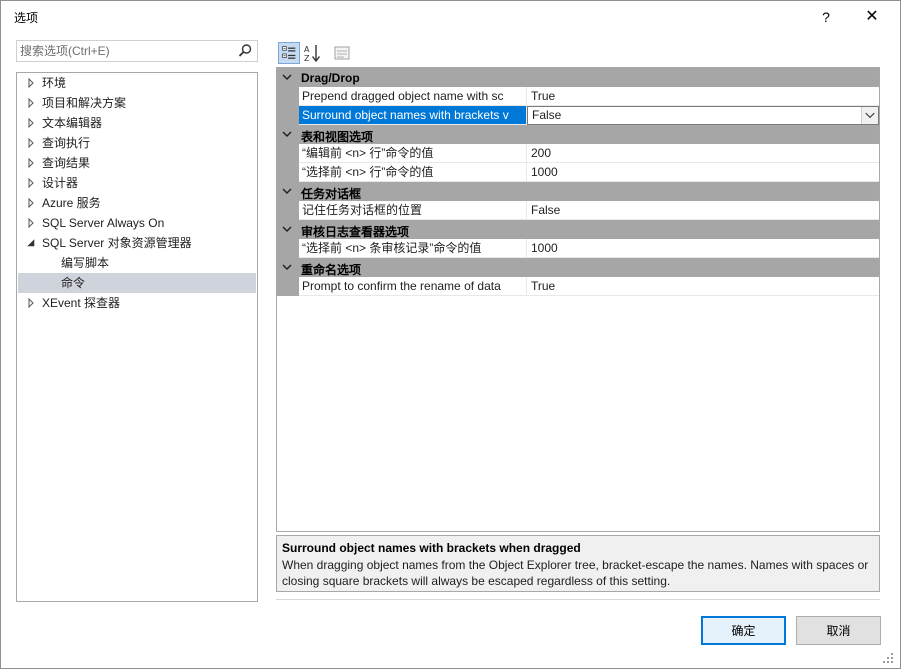 The image size is (901, 669). I want to click on tree-item-environment: 环境, so click(137, 83).